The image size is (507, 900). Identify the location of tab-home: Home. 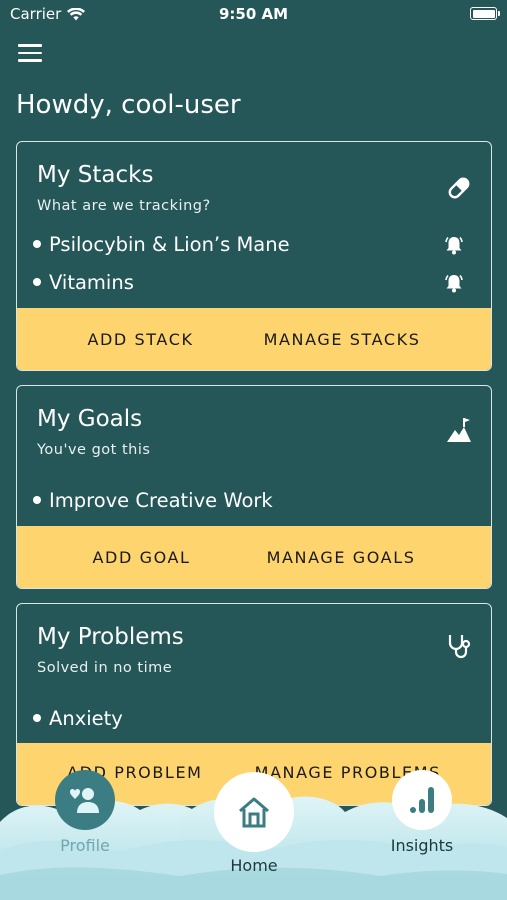
(254, 823).